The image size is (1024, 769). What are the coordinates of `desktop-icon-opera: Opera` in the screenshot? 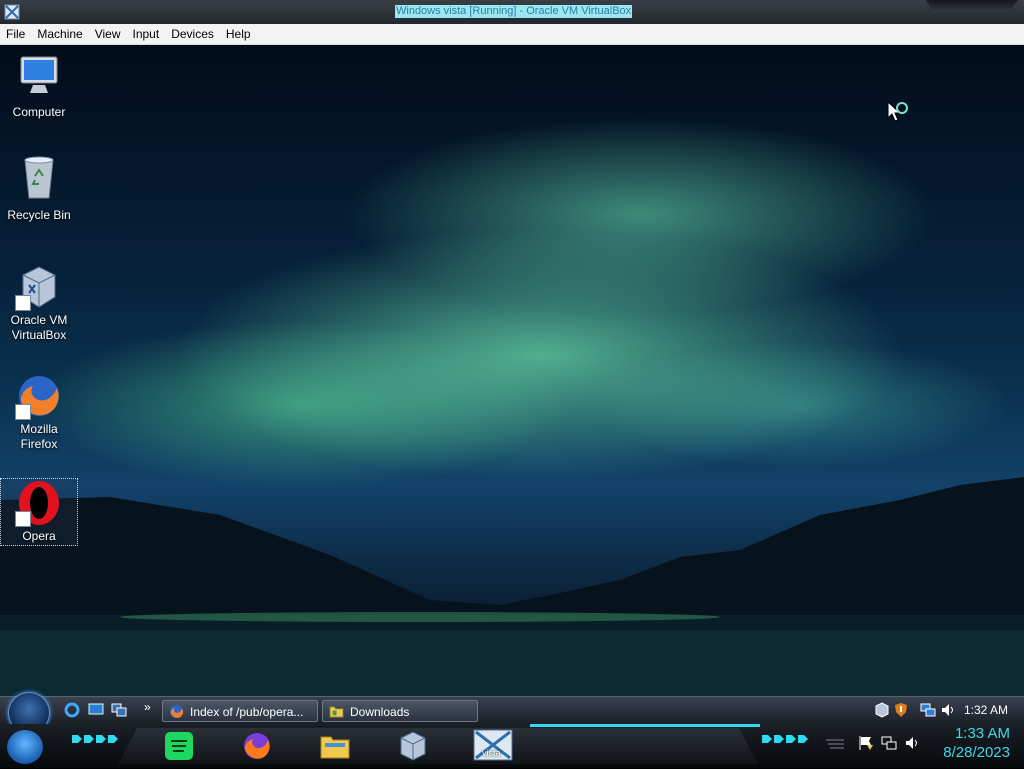 It's located at (39, 512).